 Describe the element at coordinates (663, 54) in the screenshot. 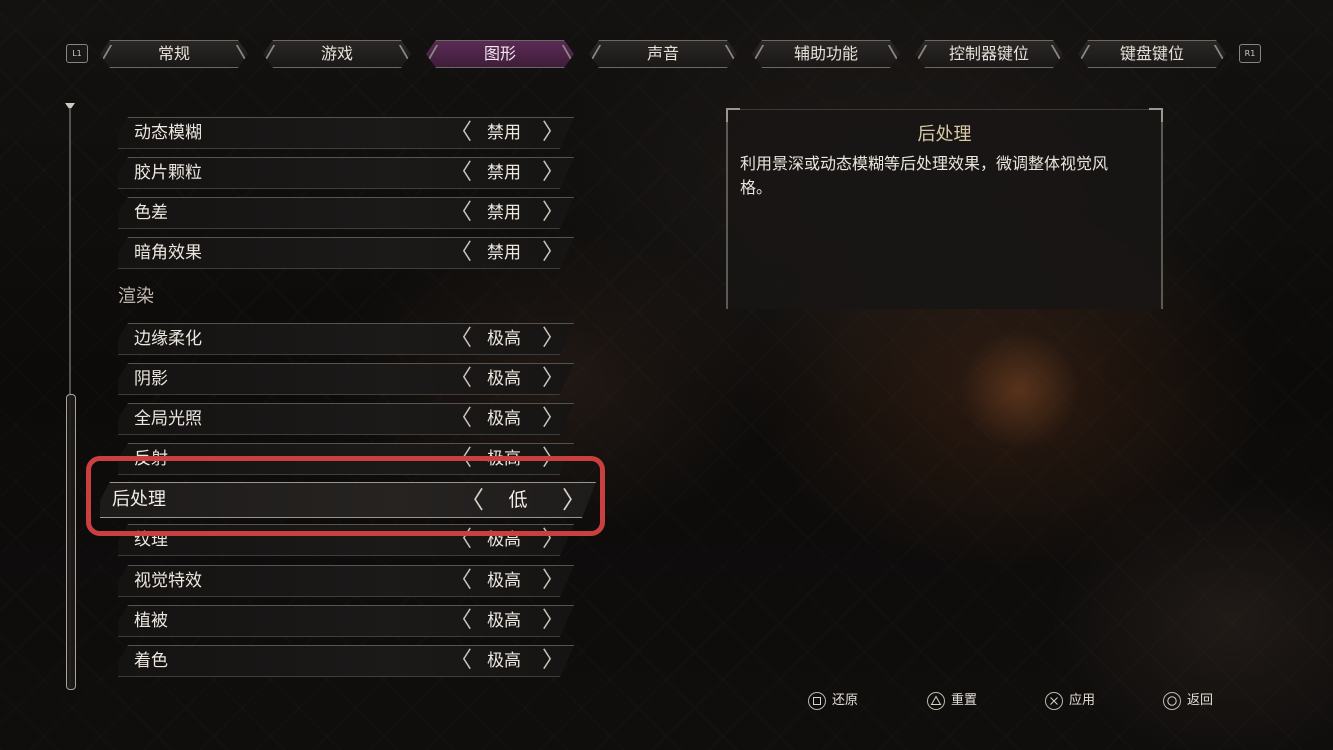

I see `tab-sound: 声音` at that location.